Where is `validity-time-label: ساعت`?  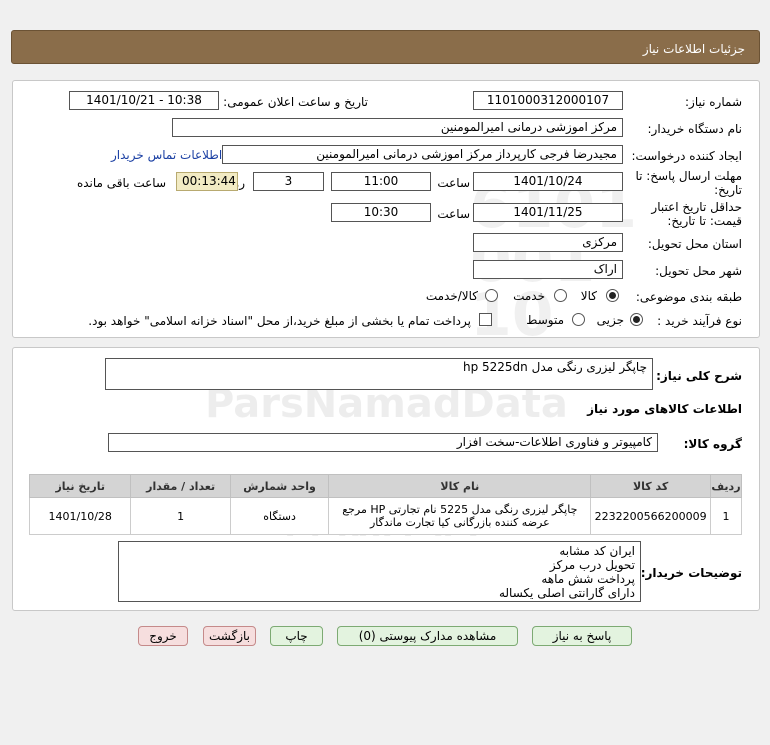 validity-time-label: ساعت is located at coordinates (453, 214).